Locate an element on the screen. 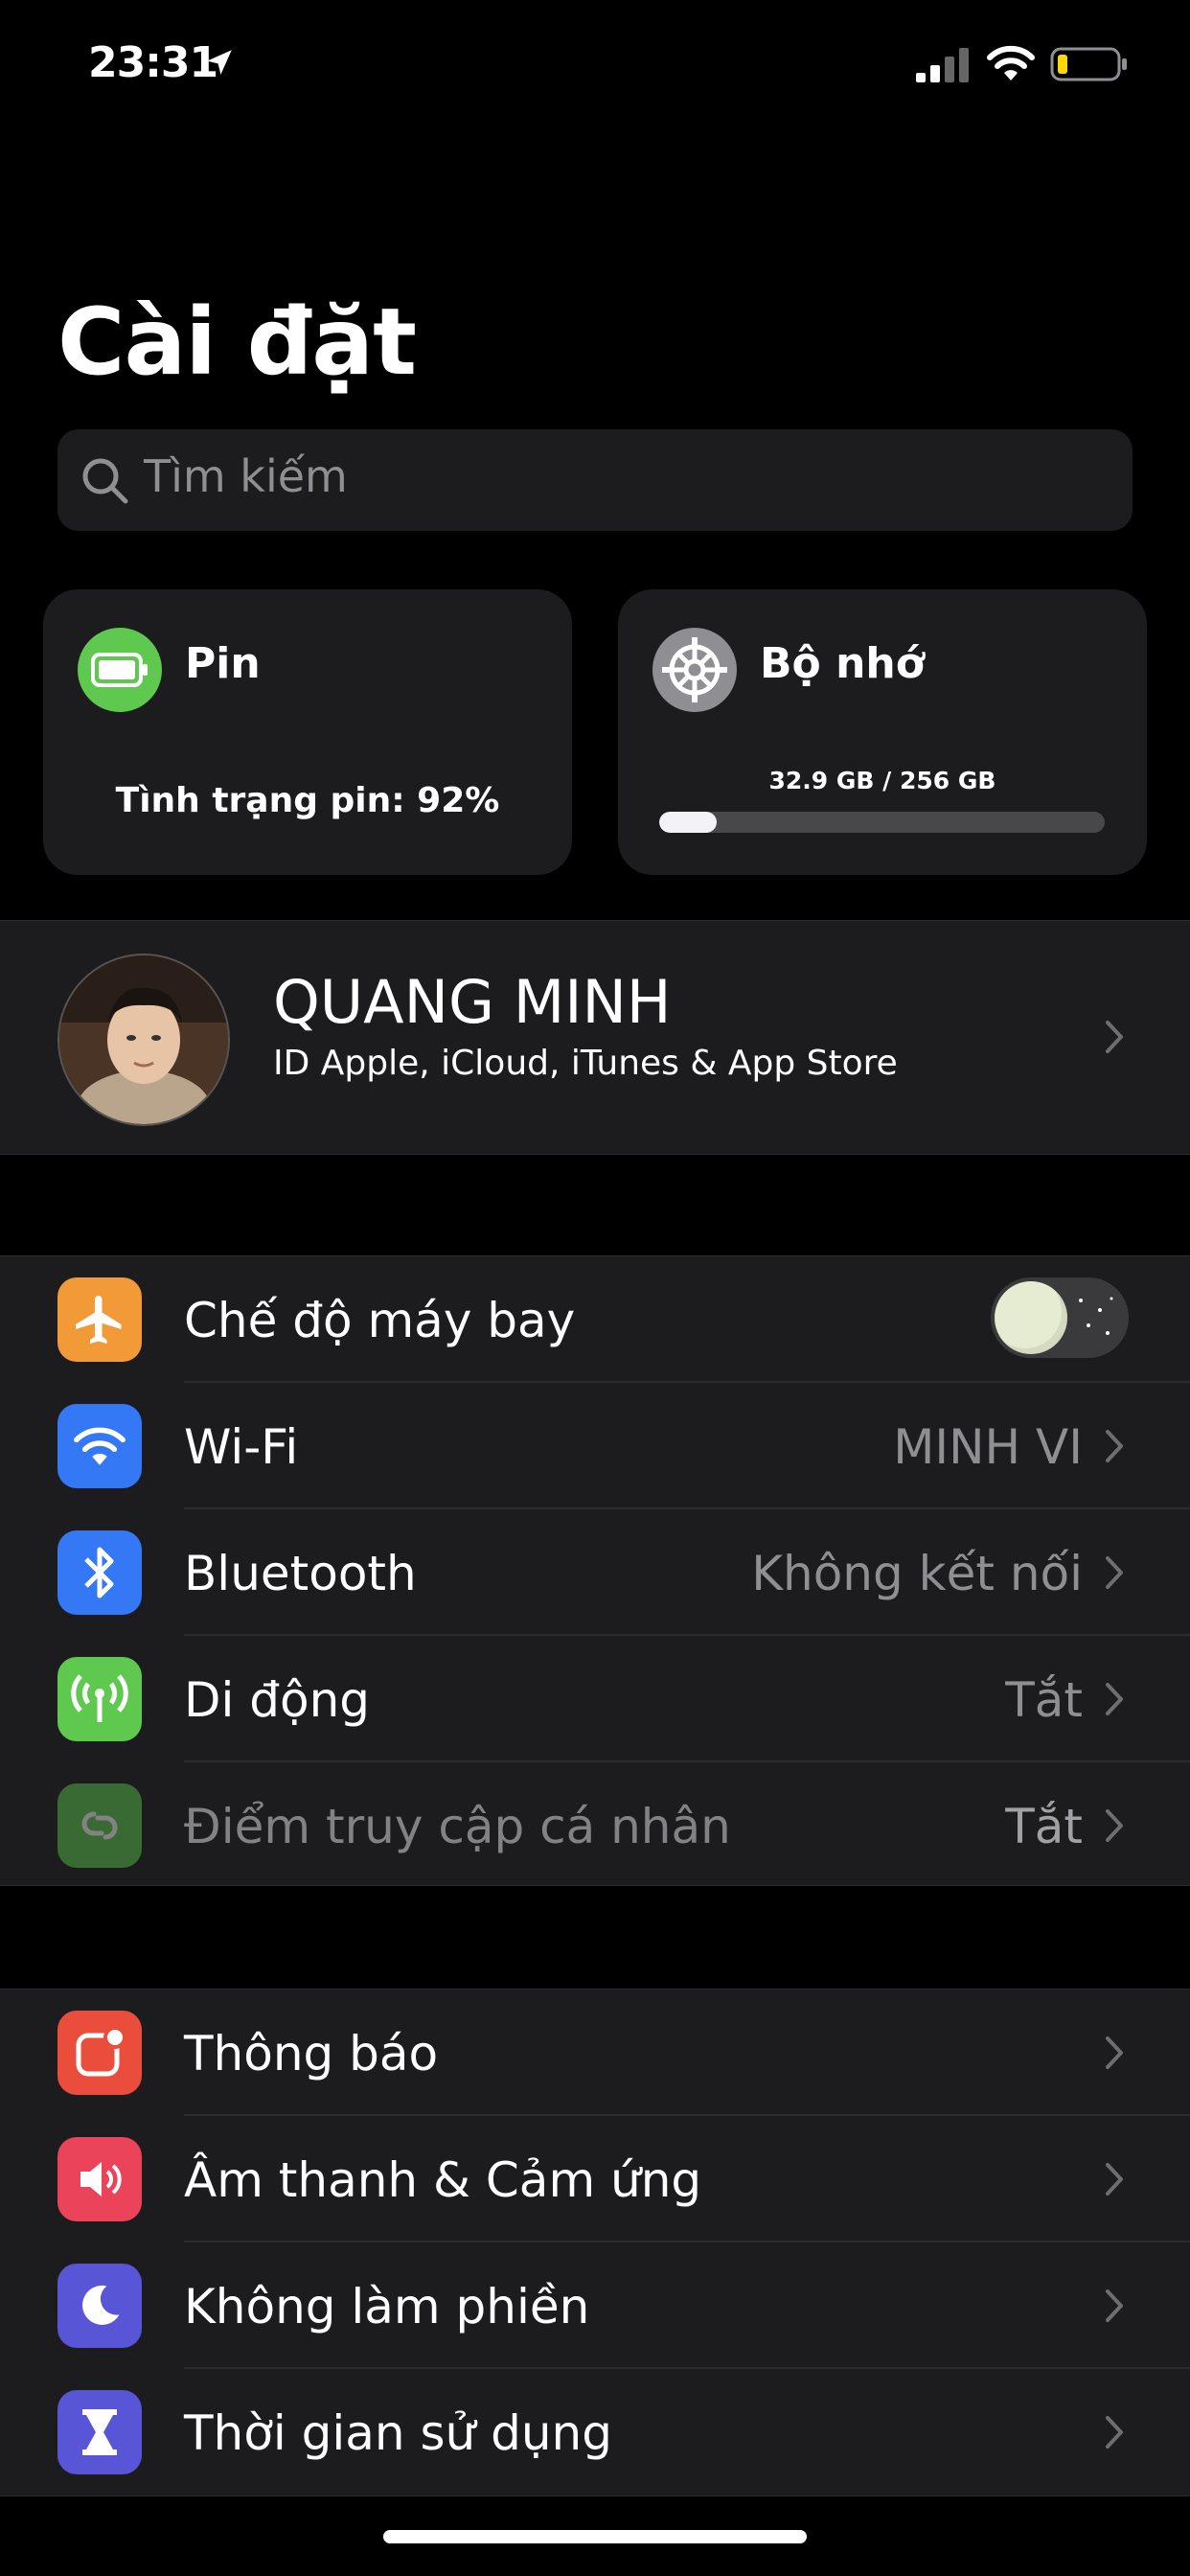 This screenshot has width=1190, height=2576. antenna-icon is located at coordinates (99, 1699).